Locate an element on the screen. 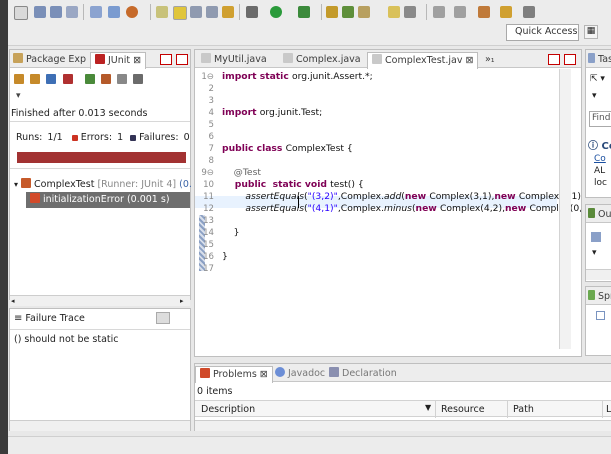 This screenshot has height=454, width=611. hide-fields-icon is located at coordinates (596, 237).